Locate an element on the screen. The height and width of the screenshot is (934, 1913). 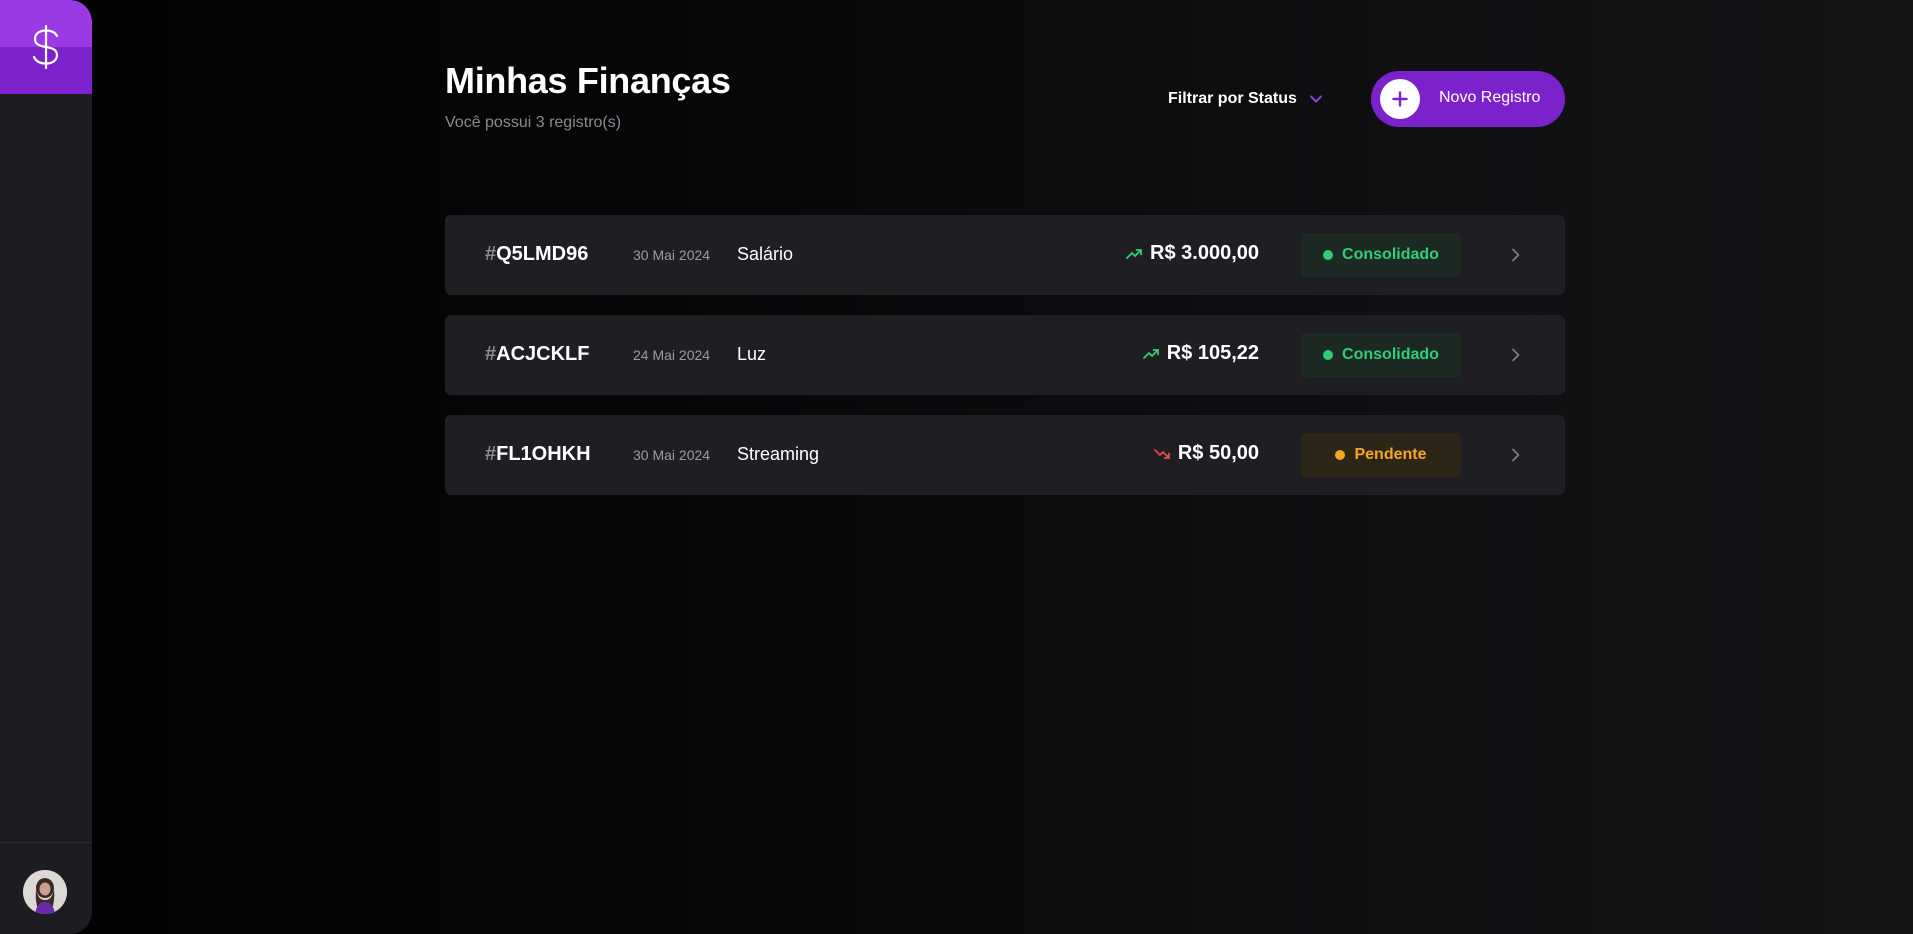
record-id: #ACJCKLF is located at coordinates (537, 354).